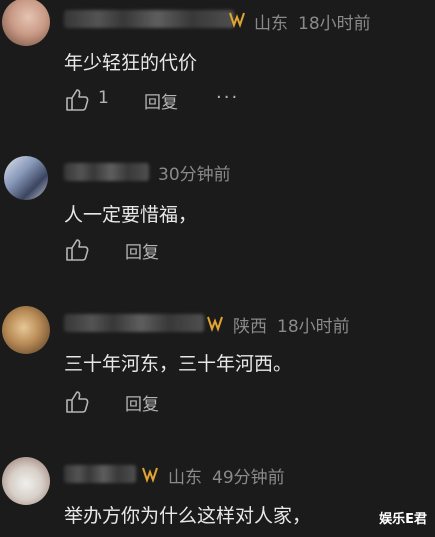  What do you see at coordinates (131, 63) in the screenshot?
I see `comment-text: 年少轻狂的代价` at bounding box center [131, 63].